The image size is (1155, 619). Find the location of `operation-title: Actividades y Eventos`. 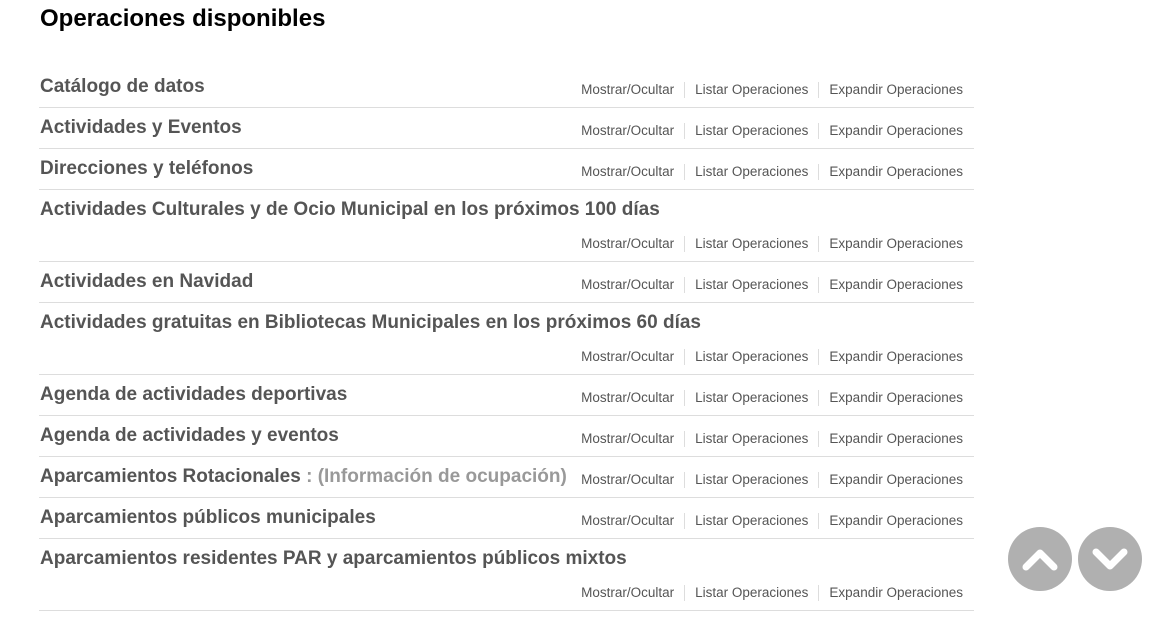

operation-title: Actividades y Eventos is located at coordinates (141, 127).